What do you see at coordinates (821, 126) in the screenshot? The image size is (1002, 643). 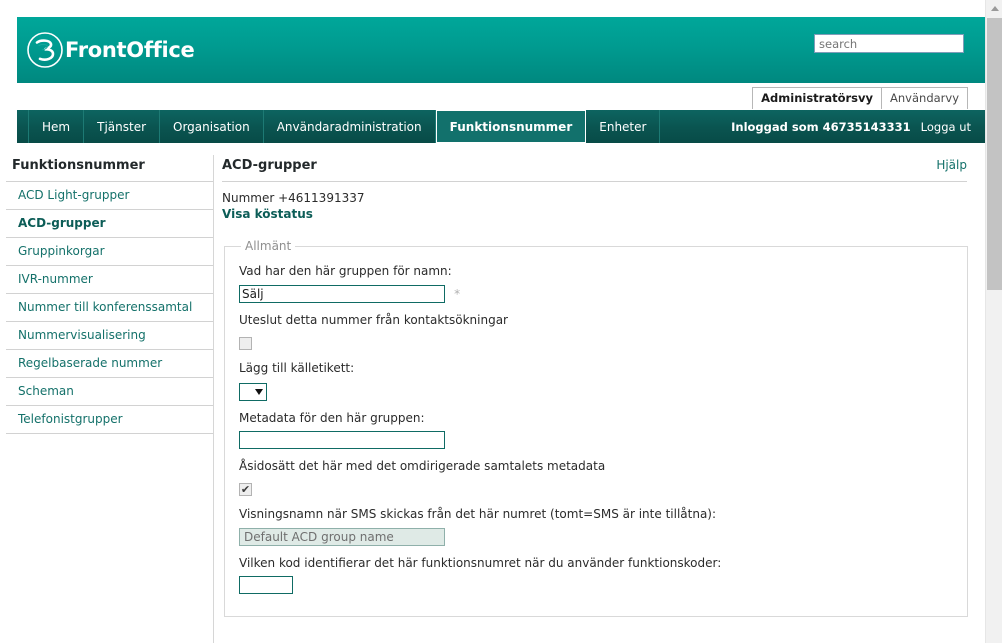 I see `logged-in-label: Inloggad som 46735143331` at bounding box center [821, 126].